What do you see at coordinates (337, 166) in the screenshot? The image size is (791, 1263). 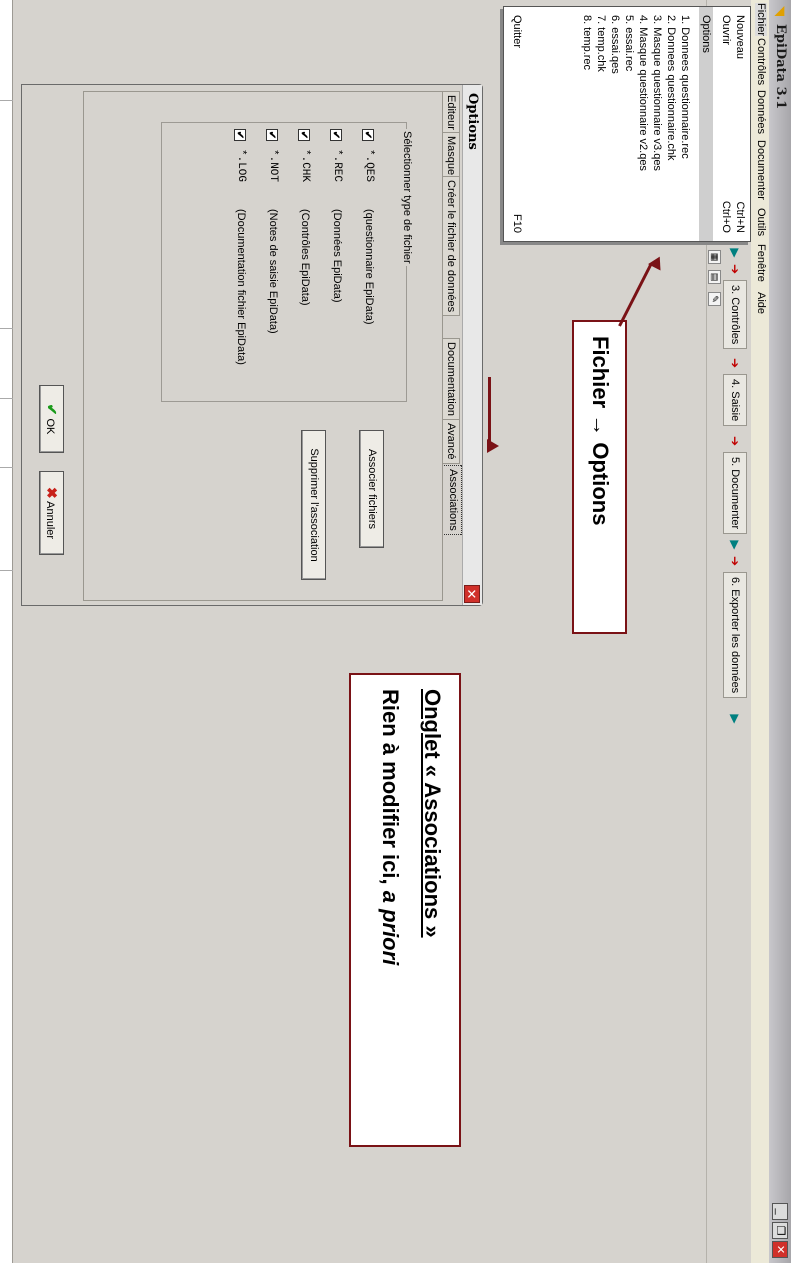 I see `file-ext-label: *.REC` at bounding box center [337, 166].